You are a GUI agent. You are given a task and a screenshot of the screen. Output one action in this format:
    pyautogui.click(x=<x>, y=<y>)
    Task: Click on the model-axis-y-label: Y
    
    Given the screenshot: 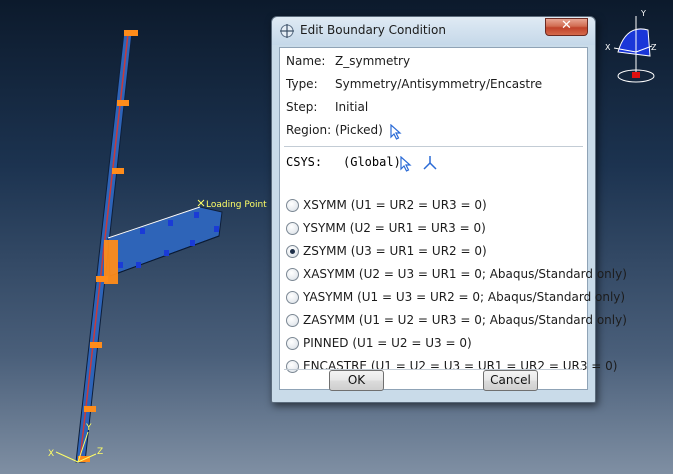 What is the action you would take?
    pyautogui.click(x=88, y=428)
    